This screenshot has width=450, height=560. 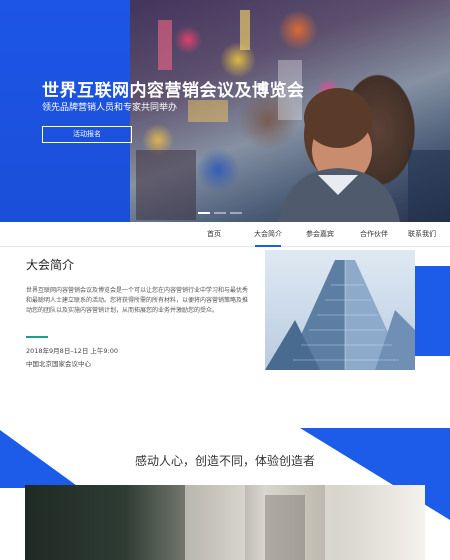 What do you see at coordinates (72, 351) in the screenshot?
I see `event-date: 2018年9月8日–12日 上午9:00` at bounding box center [72, 351].